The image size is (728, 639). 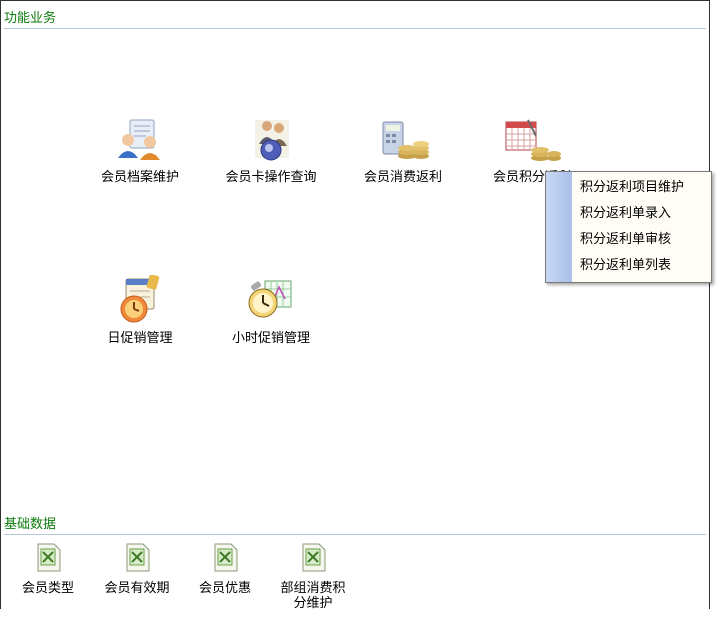 I want to click on tile-consumption-rebate: 会员消费返利, so click(x=403, y=151).